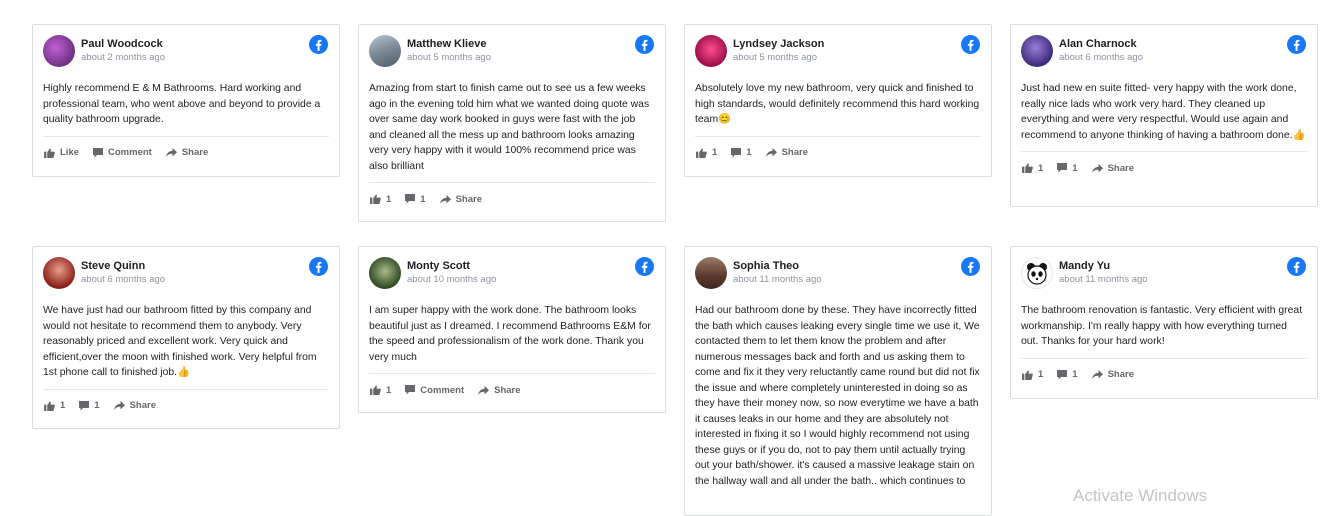 The width and height of the screenshot is (1331, 516). Describe the element at coordinates (1084, 266) in the screenshot. I see `reviewer-name: Mandy Yu` at that location.